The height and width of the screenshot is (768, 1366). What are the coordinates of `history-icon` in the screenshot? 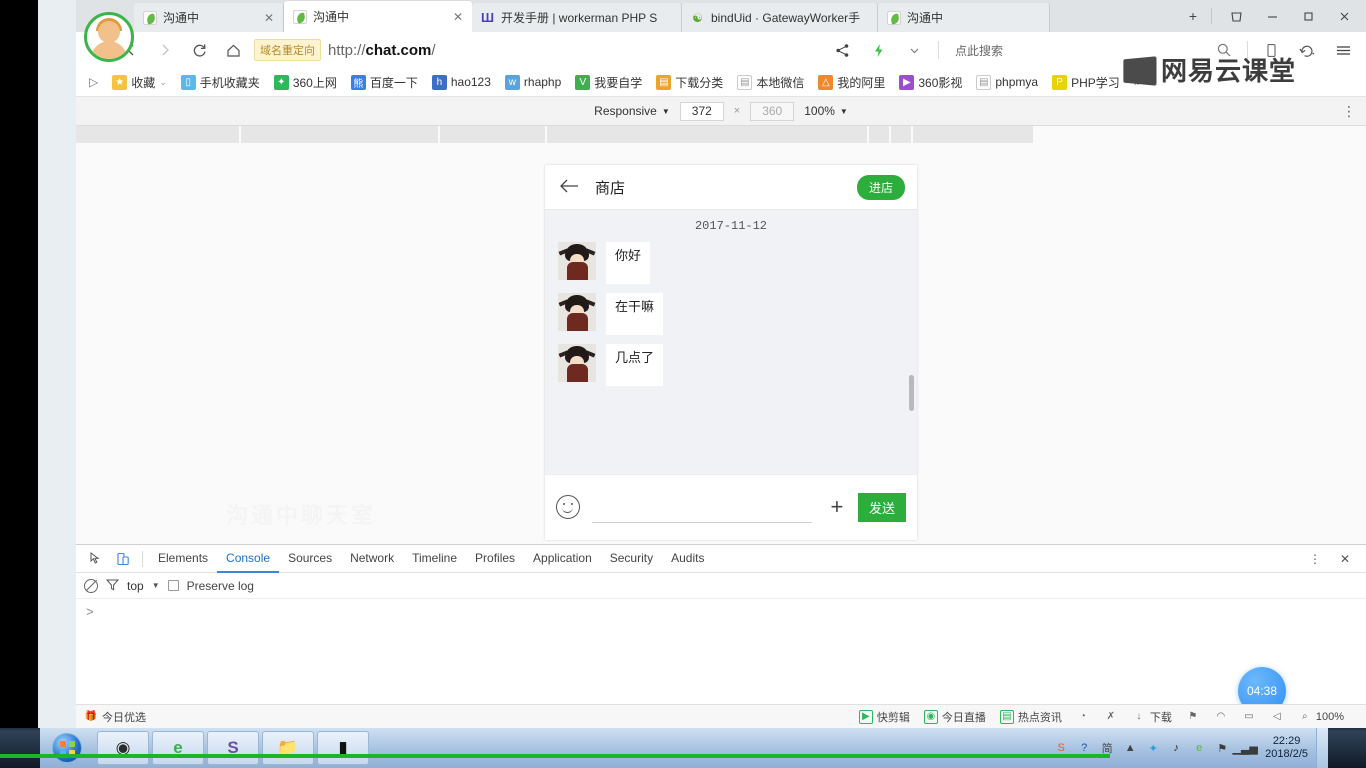 It's located at (1307, 50).